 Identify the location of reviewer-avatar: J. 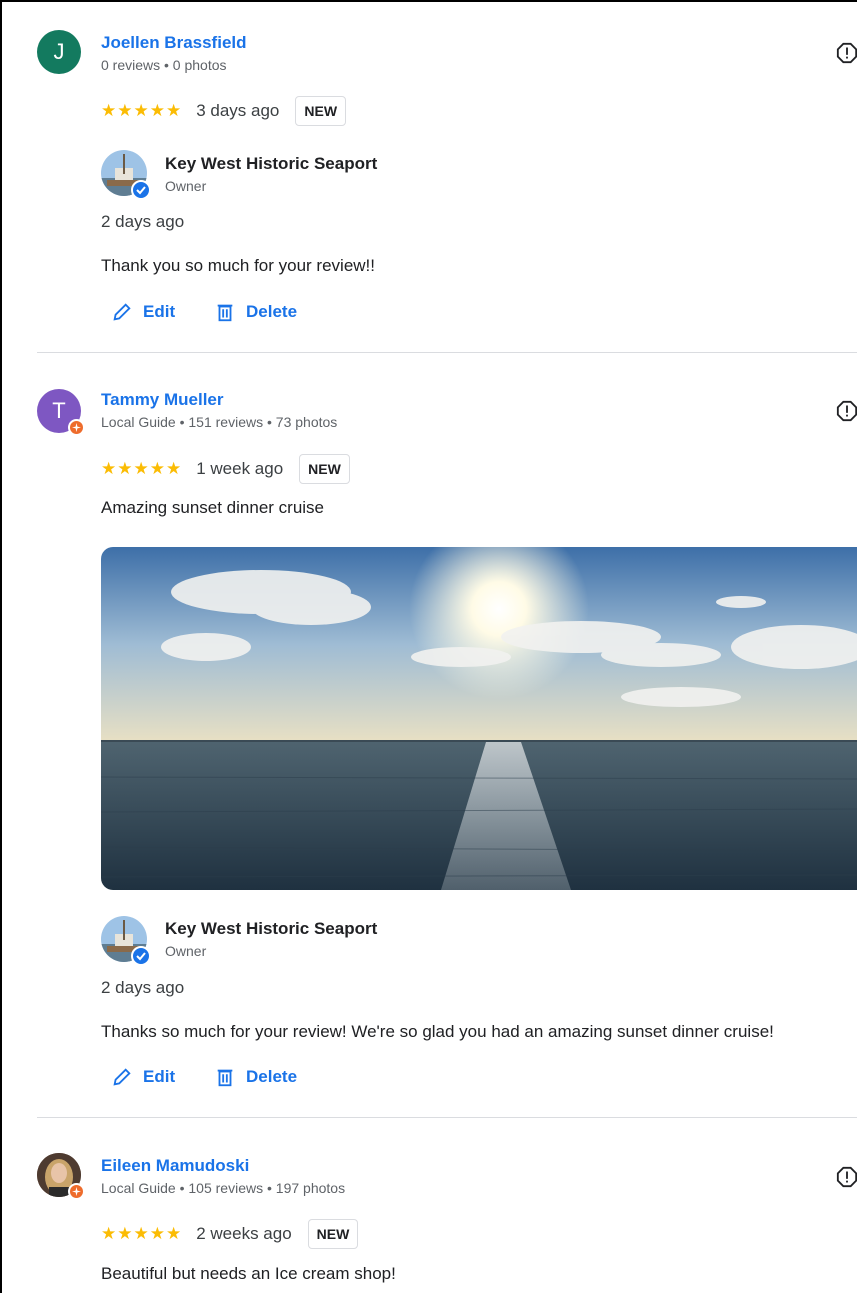
(59, 52).